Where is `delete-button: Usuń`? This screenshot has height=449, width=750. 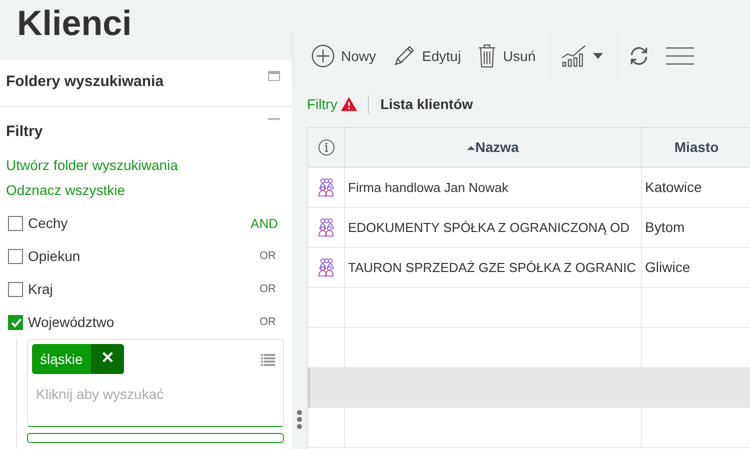
delete-button: Usuń is located at coordinates (506, 56).